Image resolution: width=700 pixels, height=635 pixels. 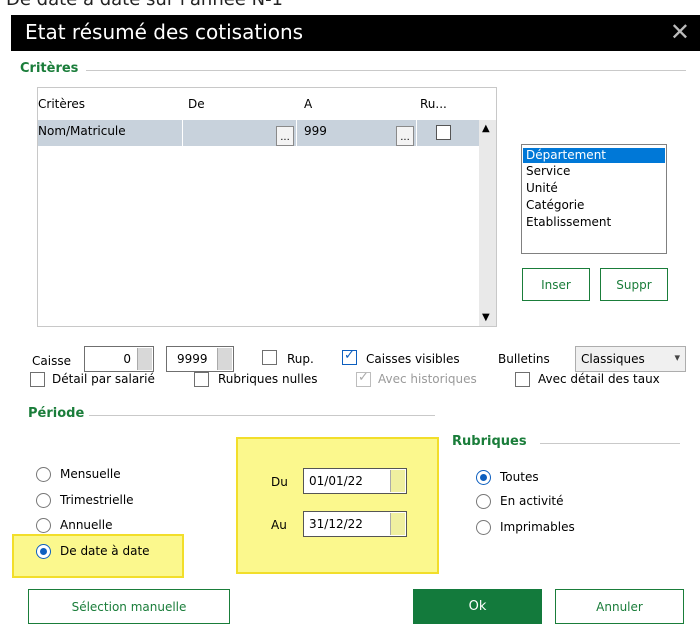 I want to click on trimestrielle-label: Trimestrielle, so click(x=97, y=500).